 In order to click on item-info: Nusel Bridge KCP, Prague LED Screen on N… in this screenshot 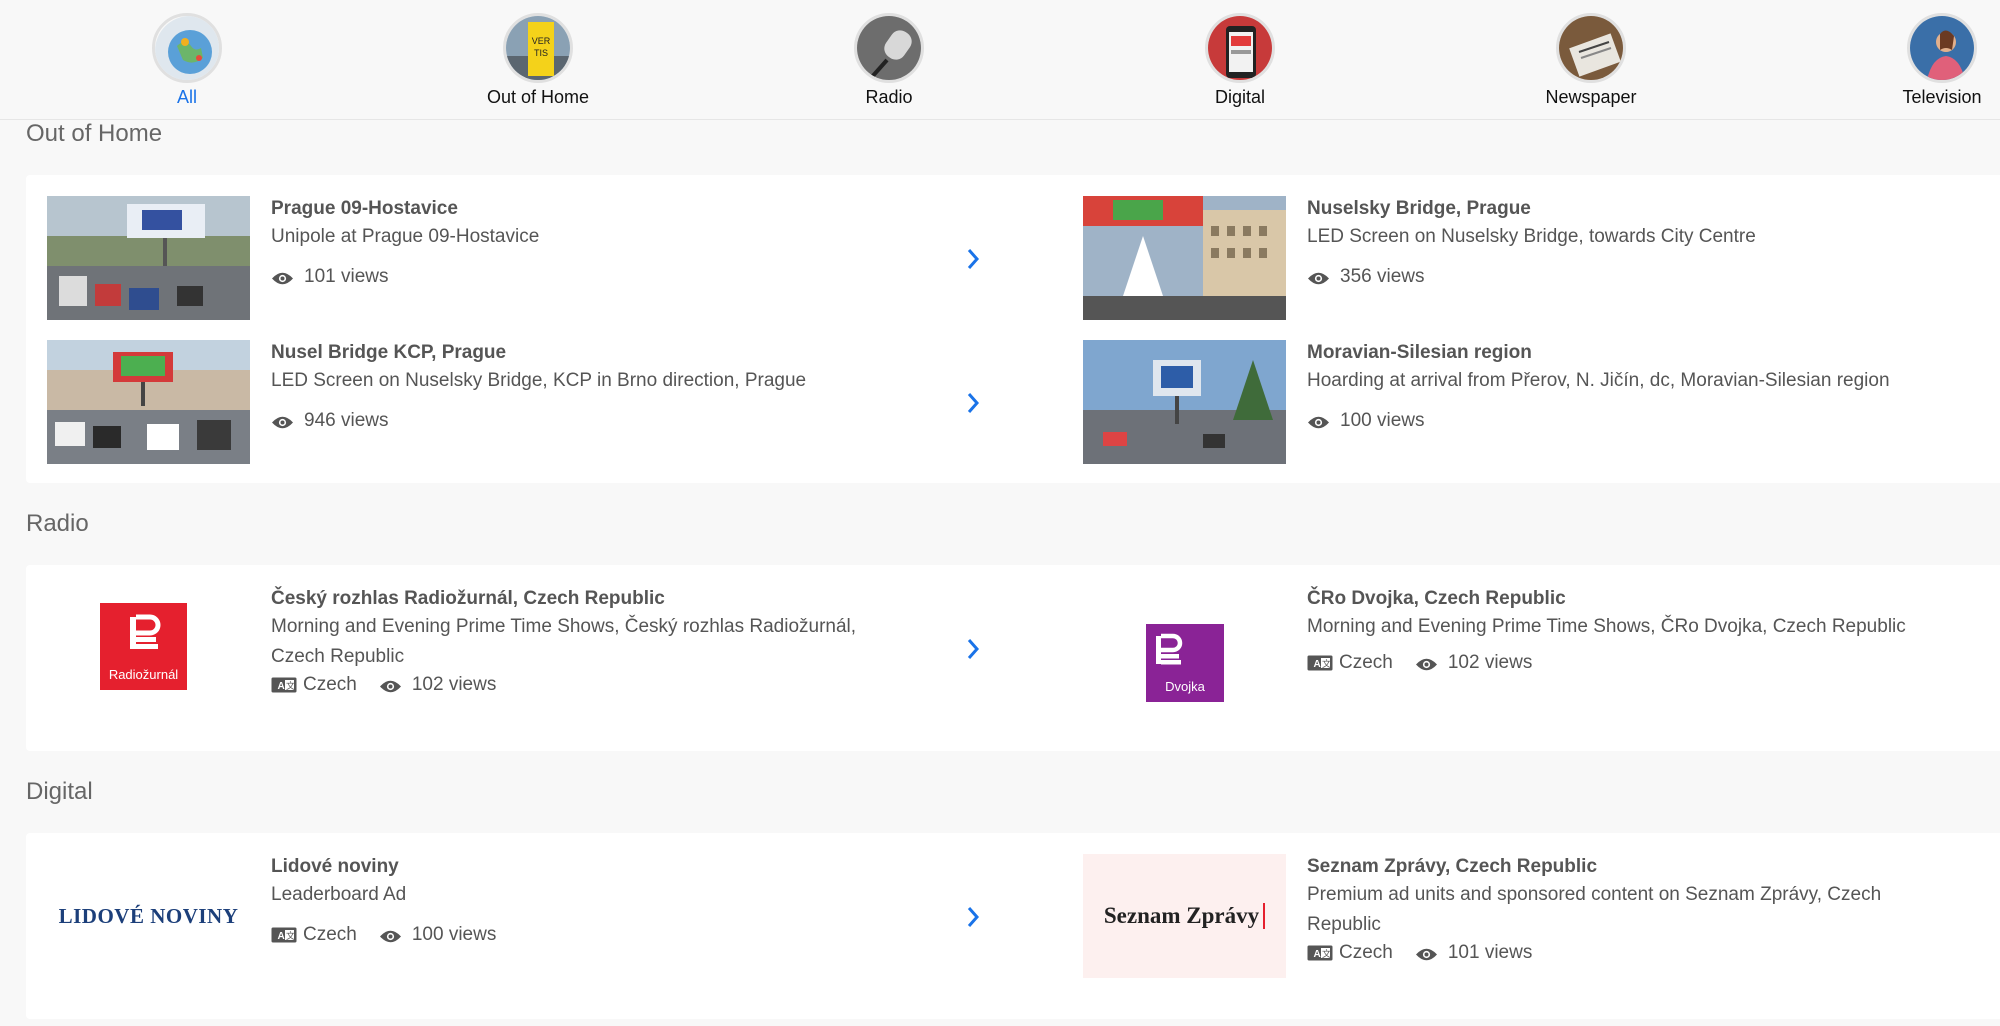, I will do `click(591, 386)`.